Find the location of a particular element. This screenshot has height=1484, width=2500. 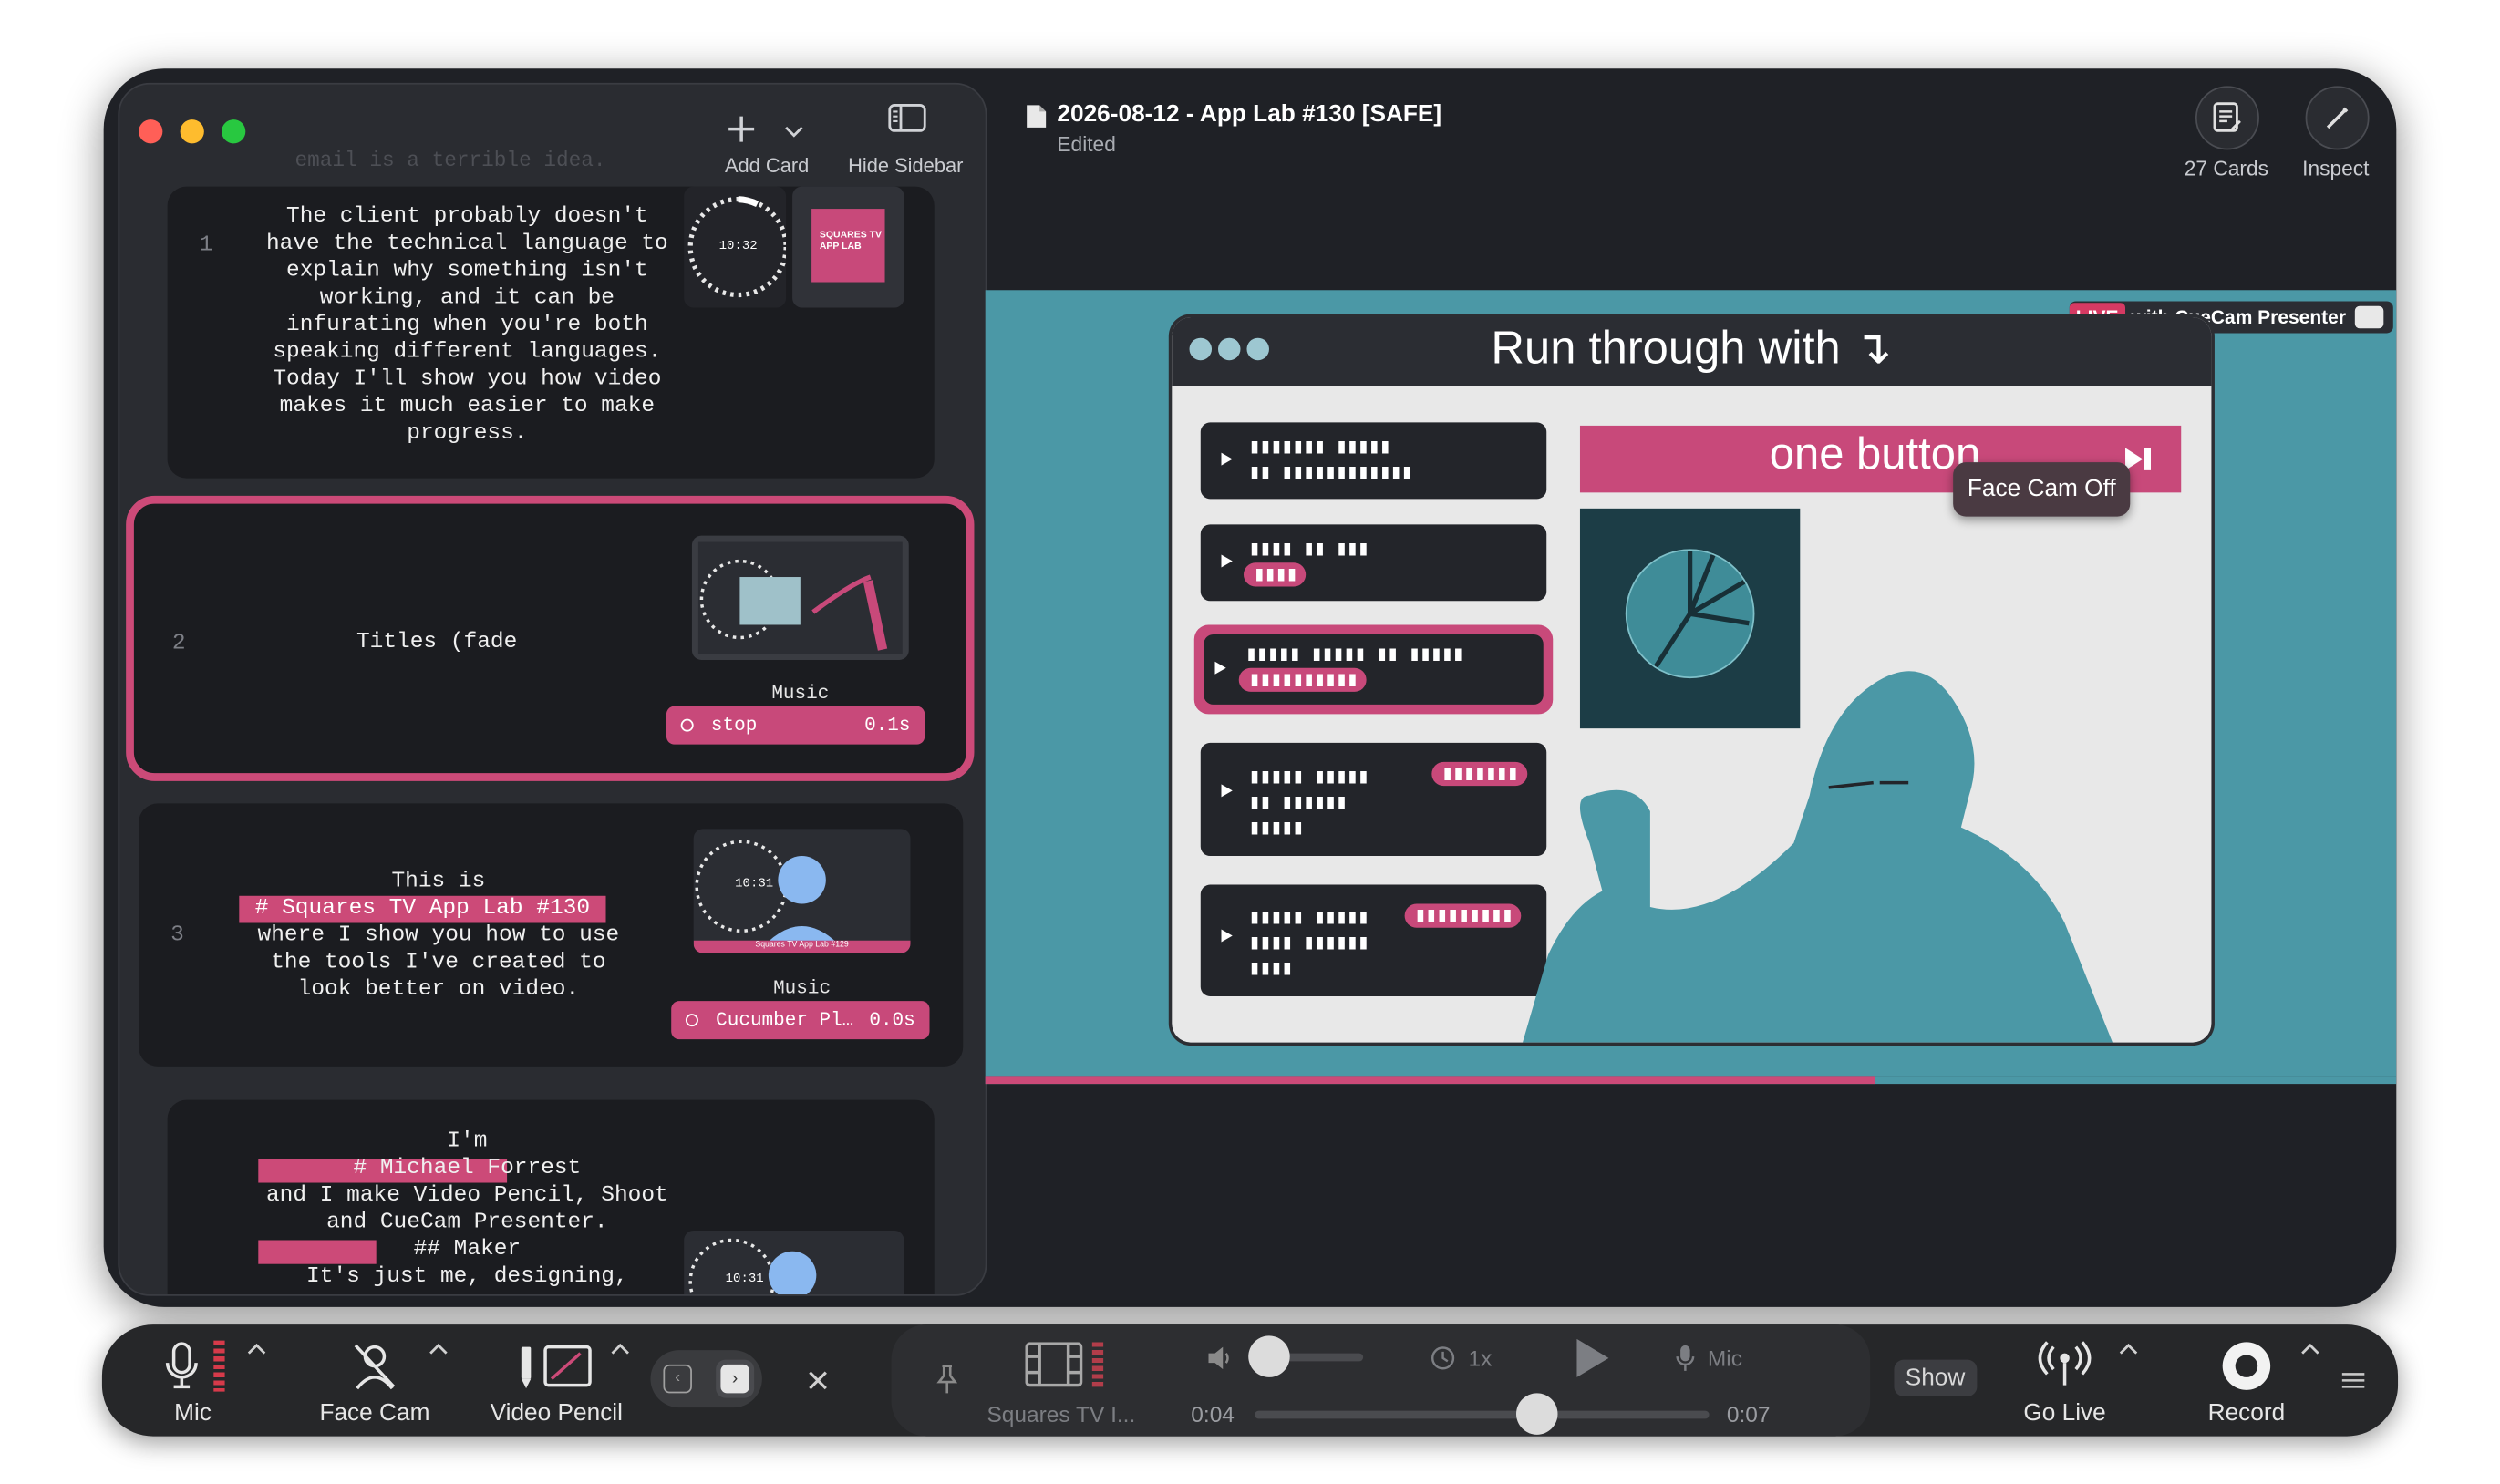

video-pencil-icon is located at coordinates (553, 1366).